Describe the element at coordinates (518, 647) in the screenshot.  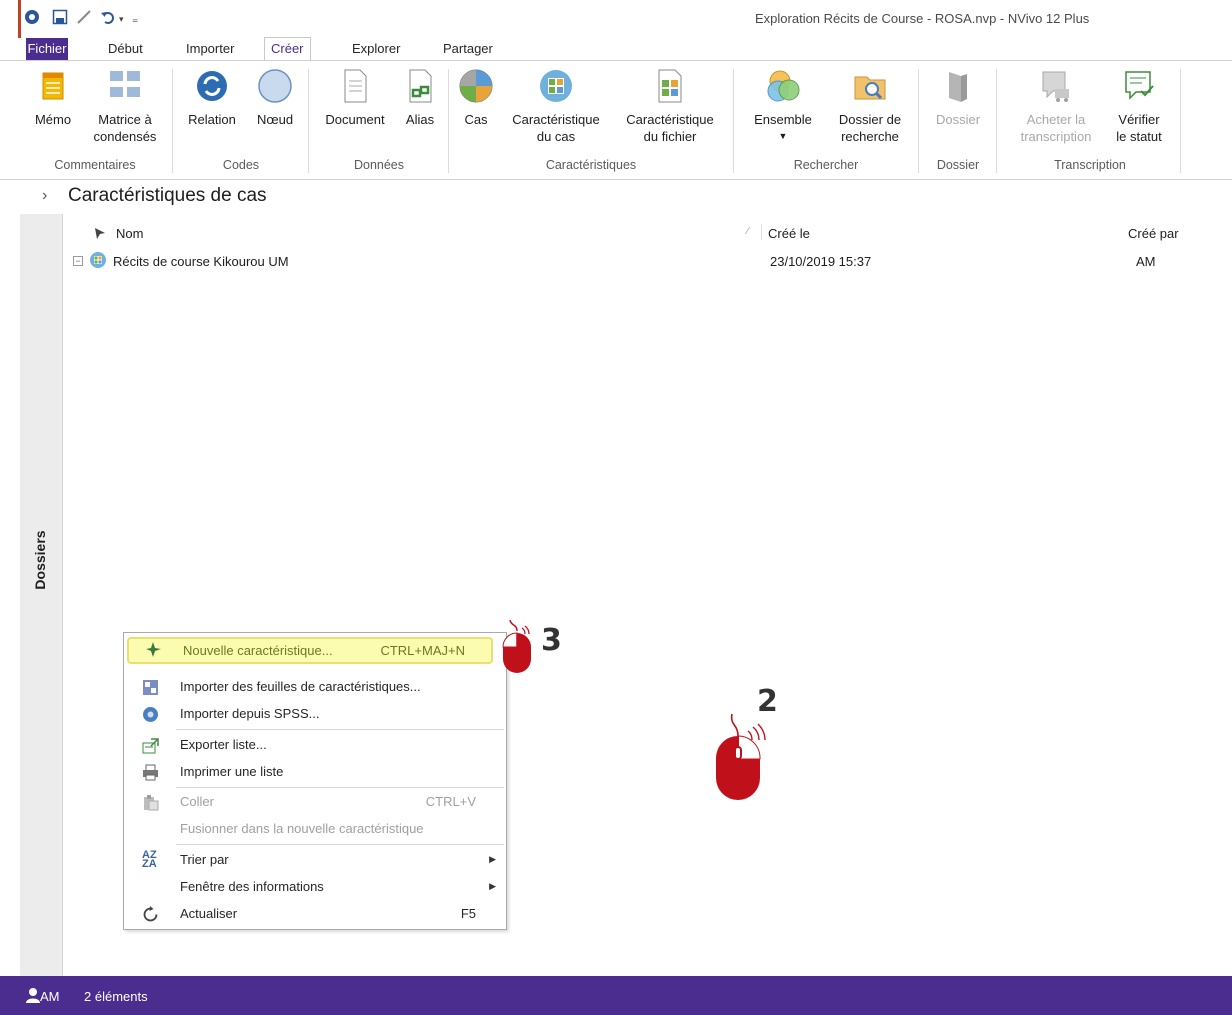
I see `mouse-left-click-icon` at that location.